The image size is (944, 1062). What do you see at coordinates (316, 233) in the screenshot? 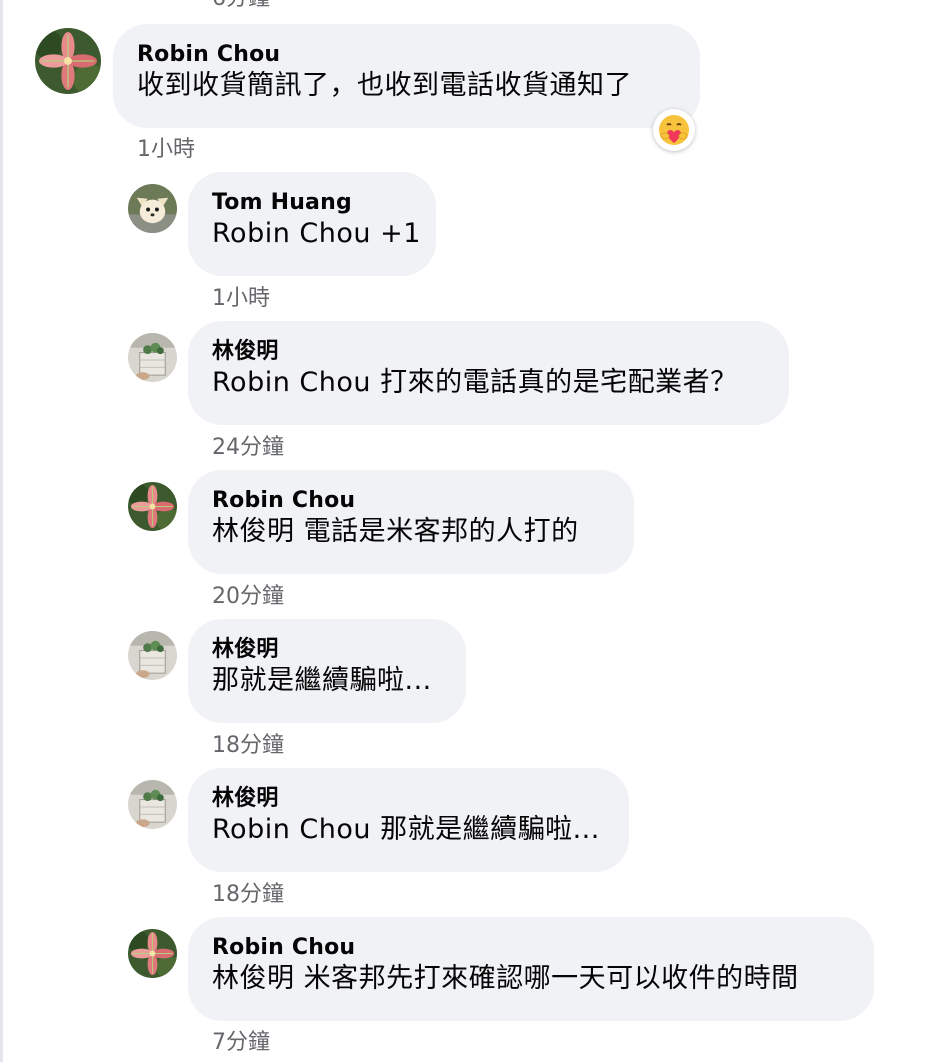
I see `comment-text: Robin Chou +1` at bounding box center [316, 233].